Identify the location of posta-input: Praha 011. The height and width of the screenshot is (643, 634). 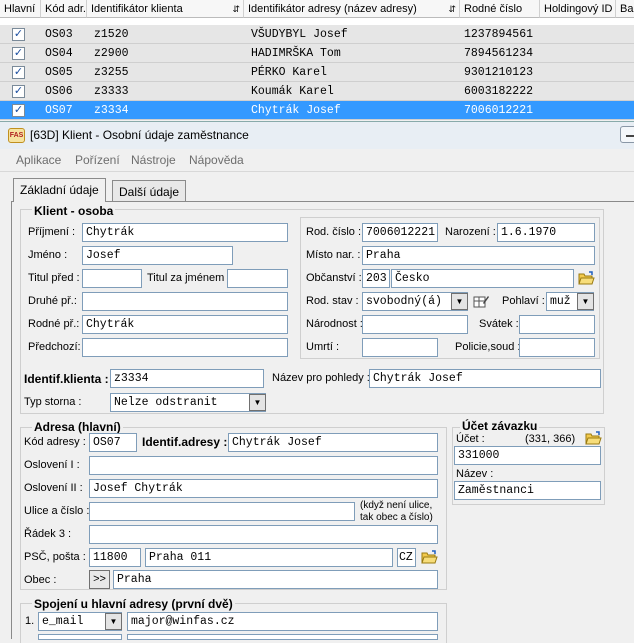
(269, 557).